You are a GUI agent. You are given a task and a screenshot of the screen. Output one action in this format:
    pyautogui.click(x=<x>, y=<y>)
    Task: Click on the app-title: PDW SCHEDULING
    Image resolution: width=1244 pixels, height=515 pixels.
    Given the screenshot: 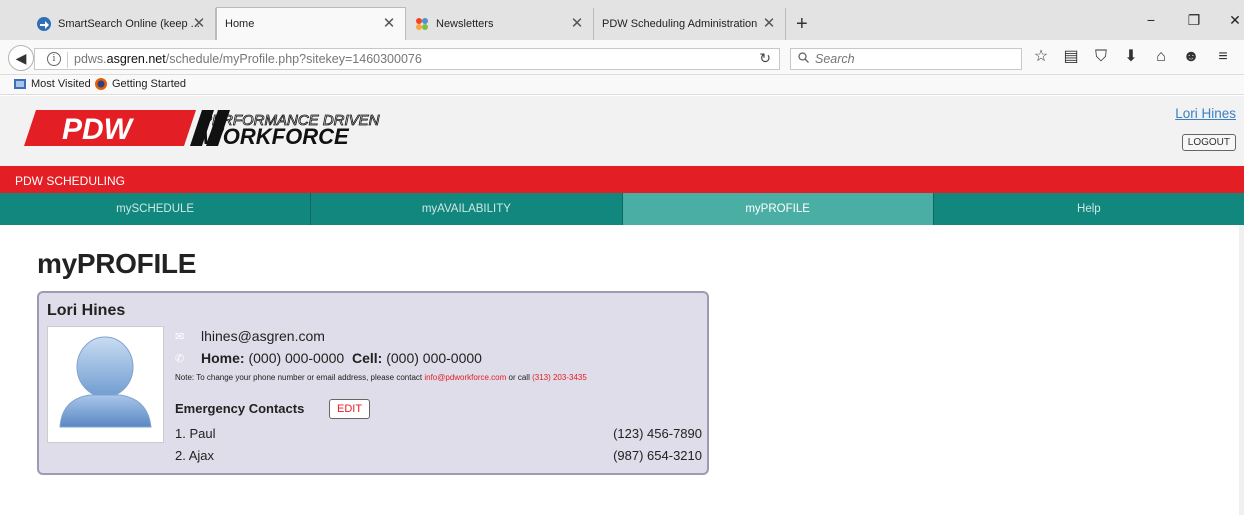 What is the action you would take?
    pyautogui.click(x=70, y=181)
    